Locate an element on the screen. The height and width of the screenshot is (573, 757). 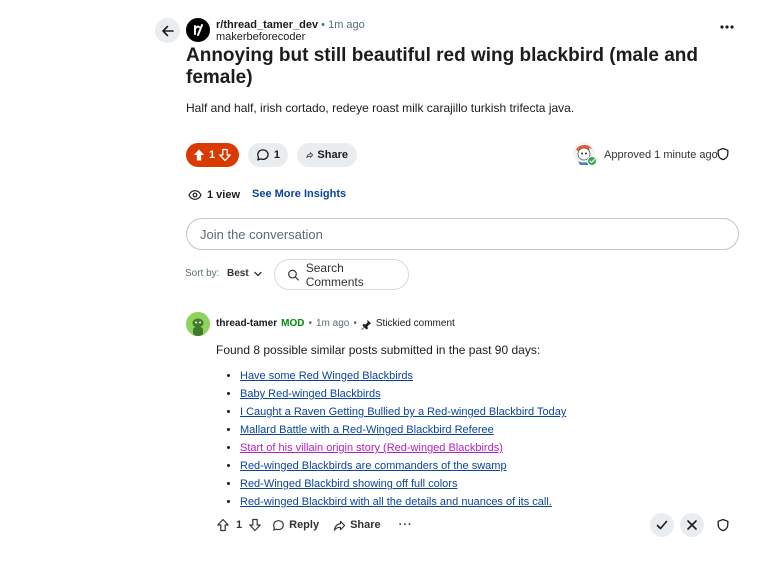
list-item: Baby Red-winged Blackbirds is located at coordinates (403, 396).